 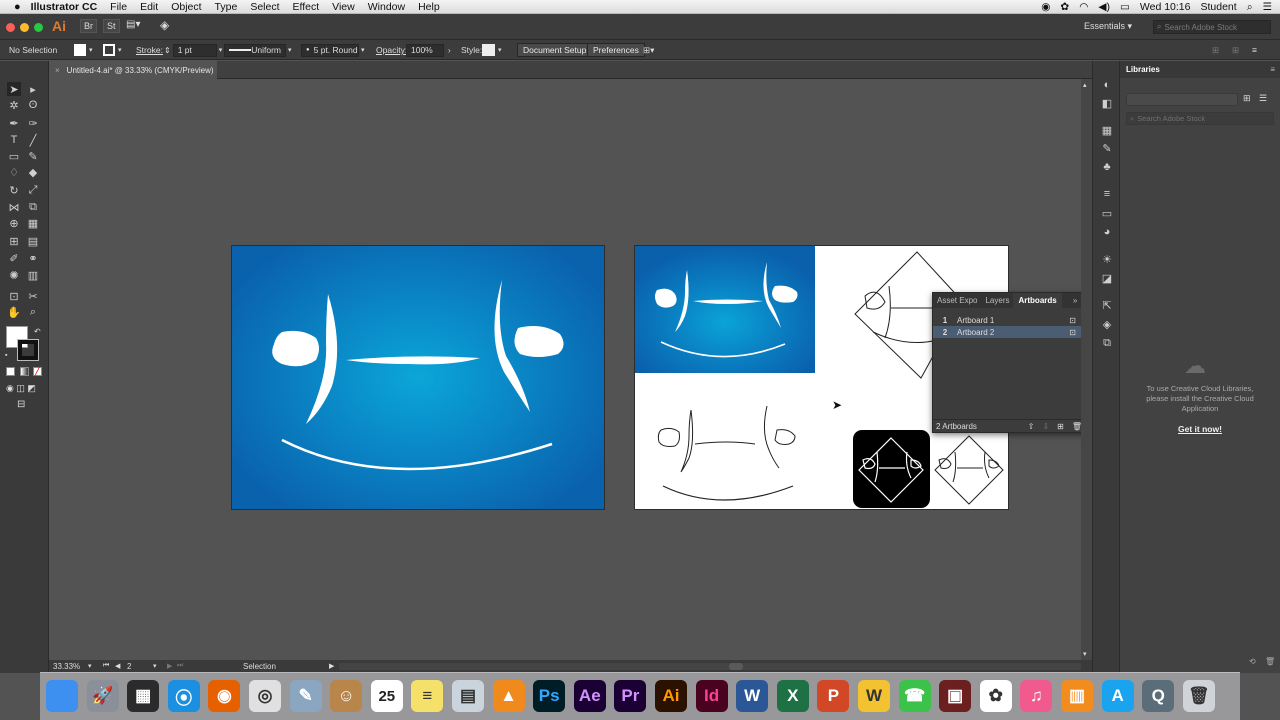 What do you see at coordinates (1247, 98) in the screenshot?
I see `grid-view-icon: ⊞` at bounding box center [1247, 98].